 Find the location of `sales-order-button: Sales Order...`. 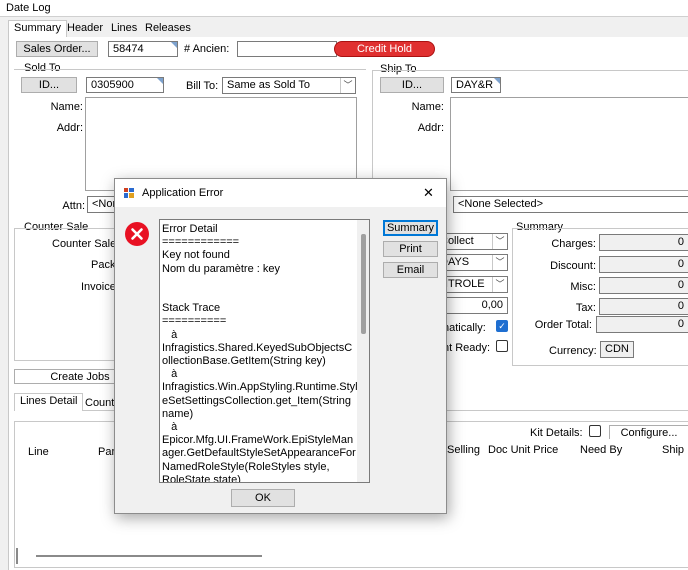

sales-order-button: Sales Order... is located at coordinates (57, 49).